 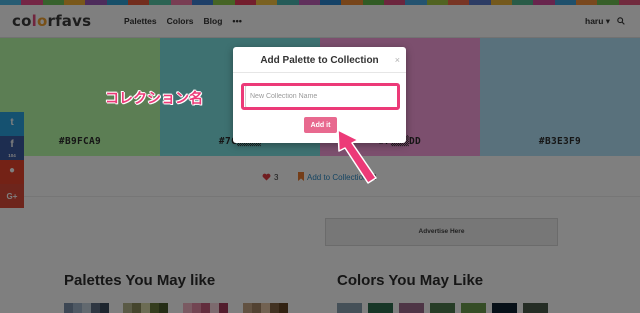 What do you see at coordinates (154, 99) in the screenshot?
I see `annotation-label: コレクション名` at bounding box center [154, 99].